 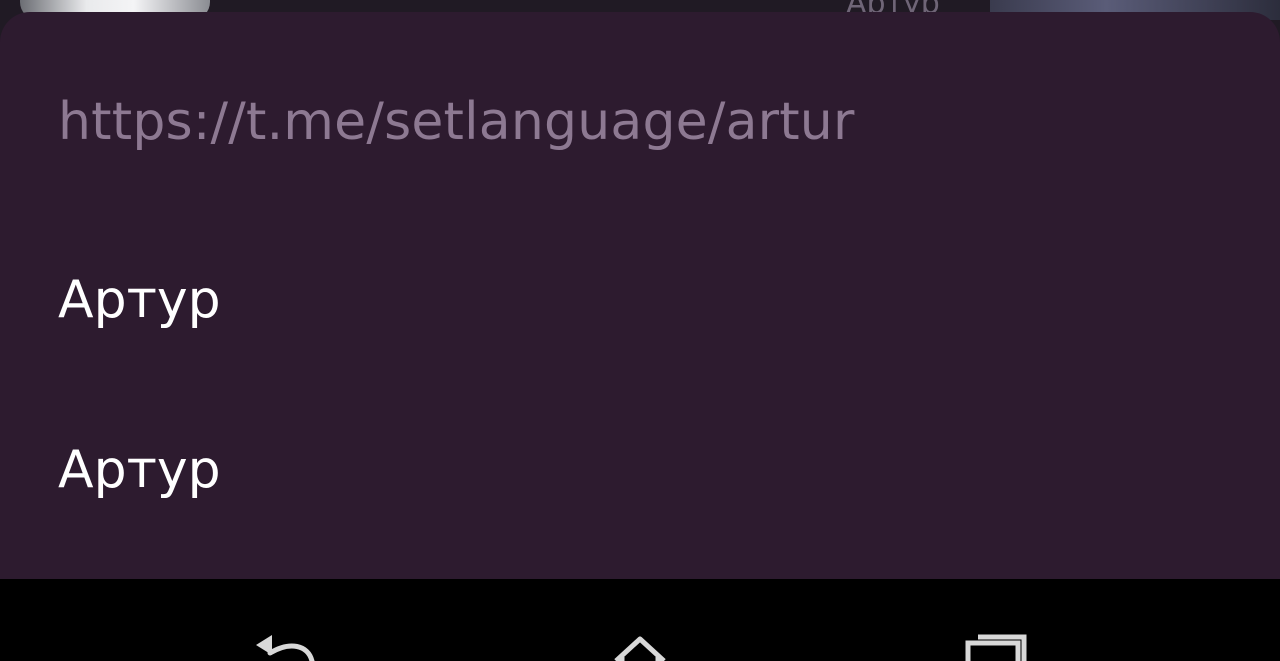 I want to click on navigation-bar, so click(x=640, y=620).